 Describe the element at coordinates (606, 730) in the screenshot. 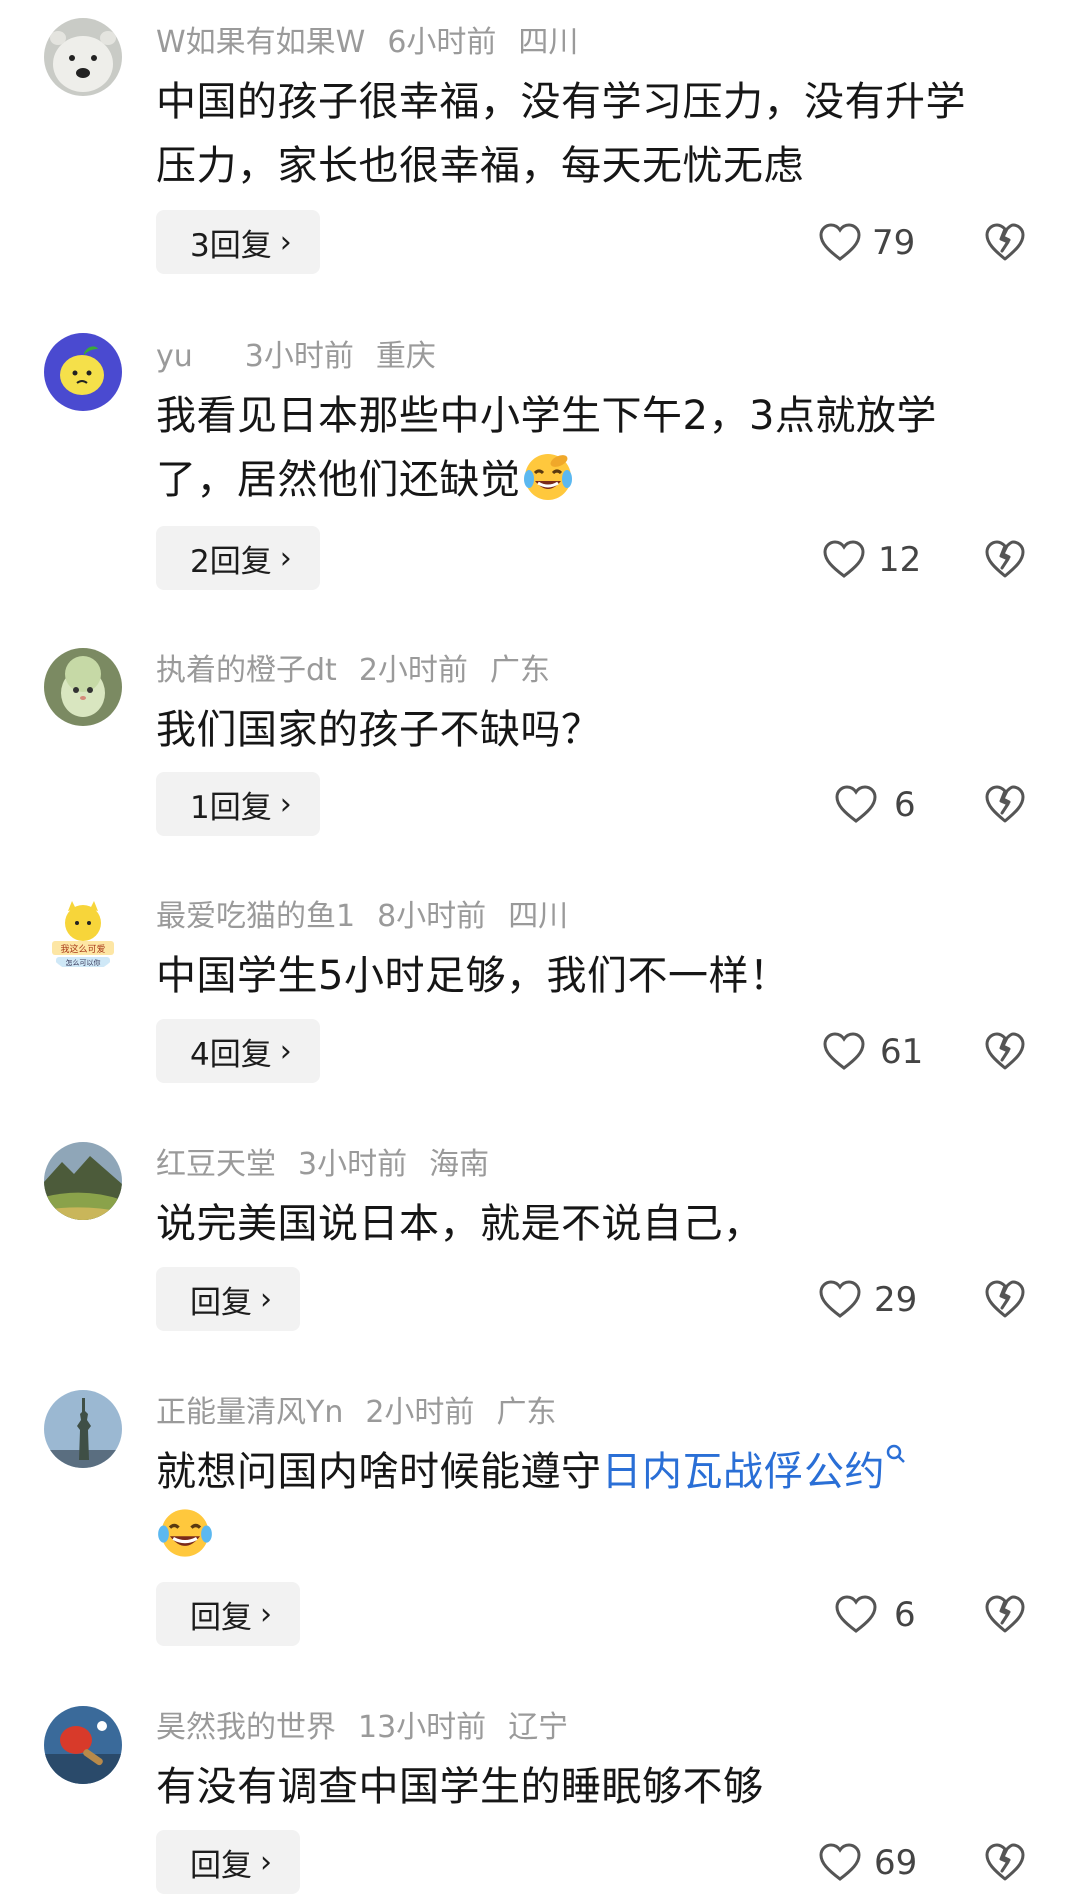

I see `comment-text: 我们国家的孩子不缺吗？` at that location.